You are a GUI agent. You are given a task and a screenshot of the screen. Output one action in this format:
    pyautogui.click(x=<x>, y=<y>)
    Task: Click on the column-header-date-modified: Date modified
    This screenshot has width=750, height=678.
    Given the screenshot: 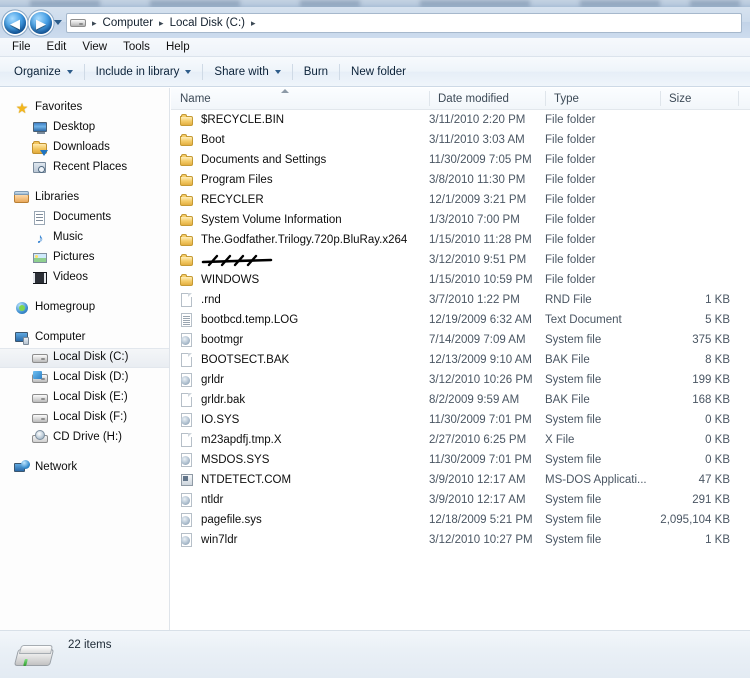 What is the action you would take?
    pyautogui.click(x=487, y=98)
    